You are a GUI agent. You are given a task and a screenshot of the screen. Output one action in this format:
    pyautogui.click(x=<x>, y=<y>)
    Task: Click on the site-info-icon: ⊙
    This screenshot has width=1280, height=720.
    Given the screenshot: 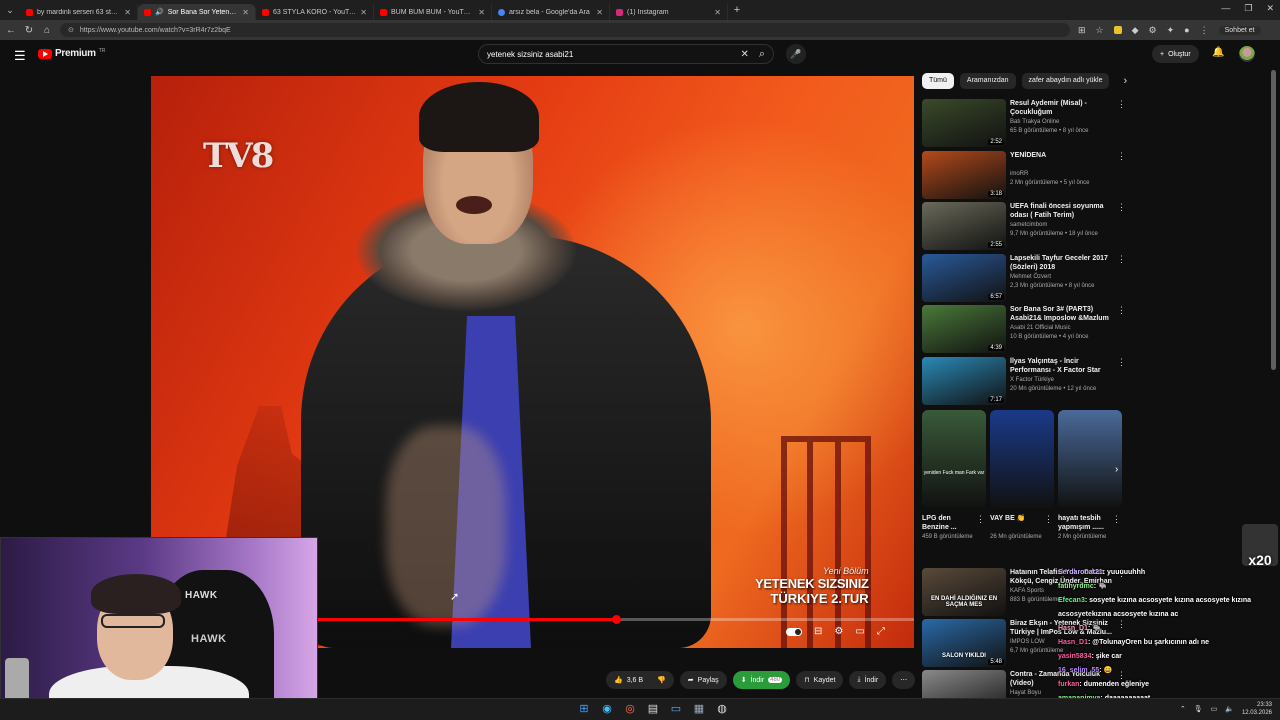 What is the action you would take?
    pyautogui.click(x=71, y=30)
    